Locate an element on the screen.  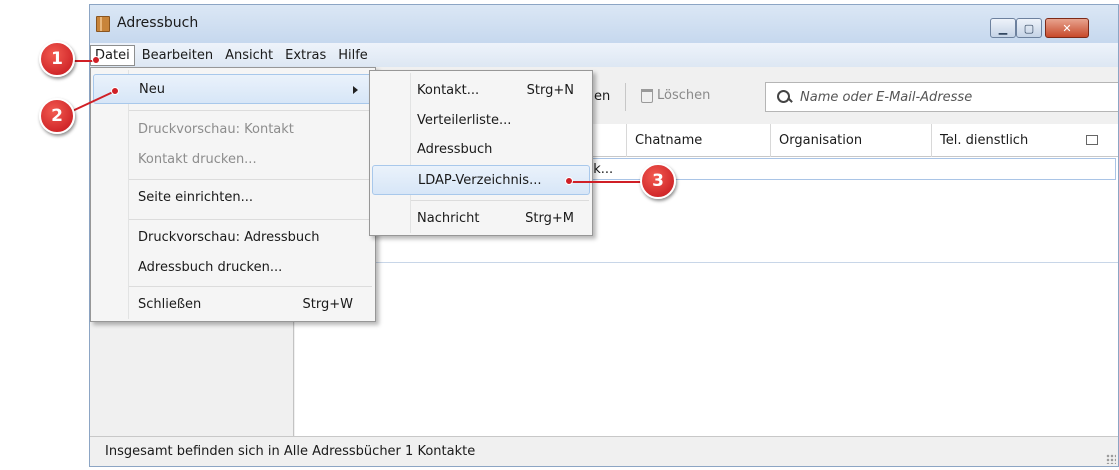
menu-item-neu: Neu is located at coordinates (233, 89).